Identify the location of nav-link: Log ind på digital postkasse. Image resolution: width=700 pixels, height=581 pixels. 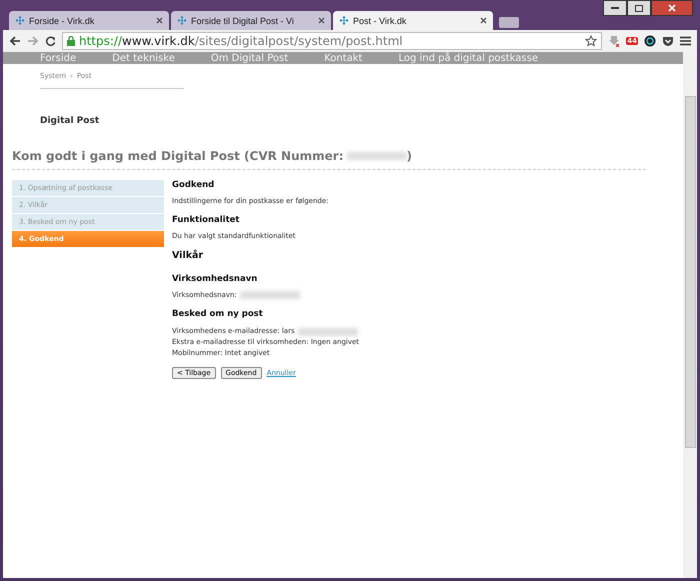
(468, 58).